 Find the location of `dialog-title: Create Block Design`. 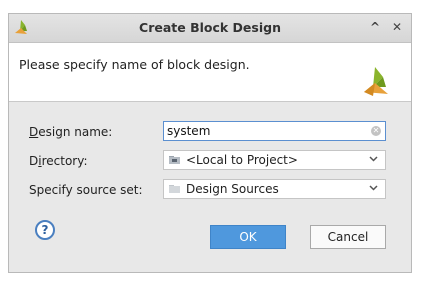

dialog-title: Create Block Design is located at coordinates (210, 27).